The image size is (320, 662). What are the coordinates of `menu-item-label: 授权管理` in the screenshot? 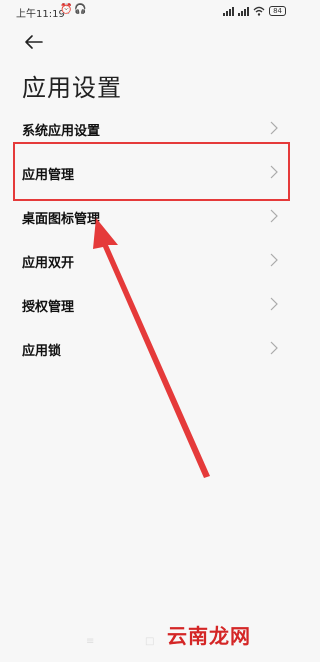 It's located at (48, 307).